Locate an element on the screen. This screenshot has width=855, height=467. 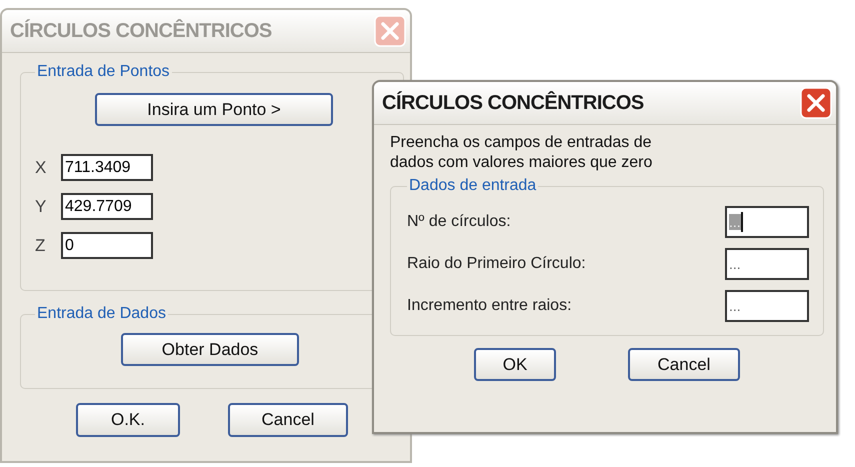
coordinate-field: 0 is located at coordinates (107, 245).